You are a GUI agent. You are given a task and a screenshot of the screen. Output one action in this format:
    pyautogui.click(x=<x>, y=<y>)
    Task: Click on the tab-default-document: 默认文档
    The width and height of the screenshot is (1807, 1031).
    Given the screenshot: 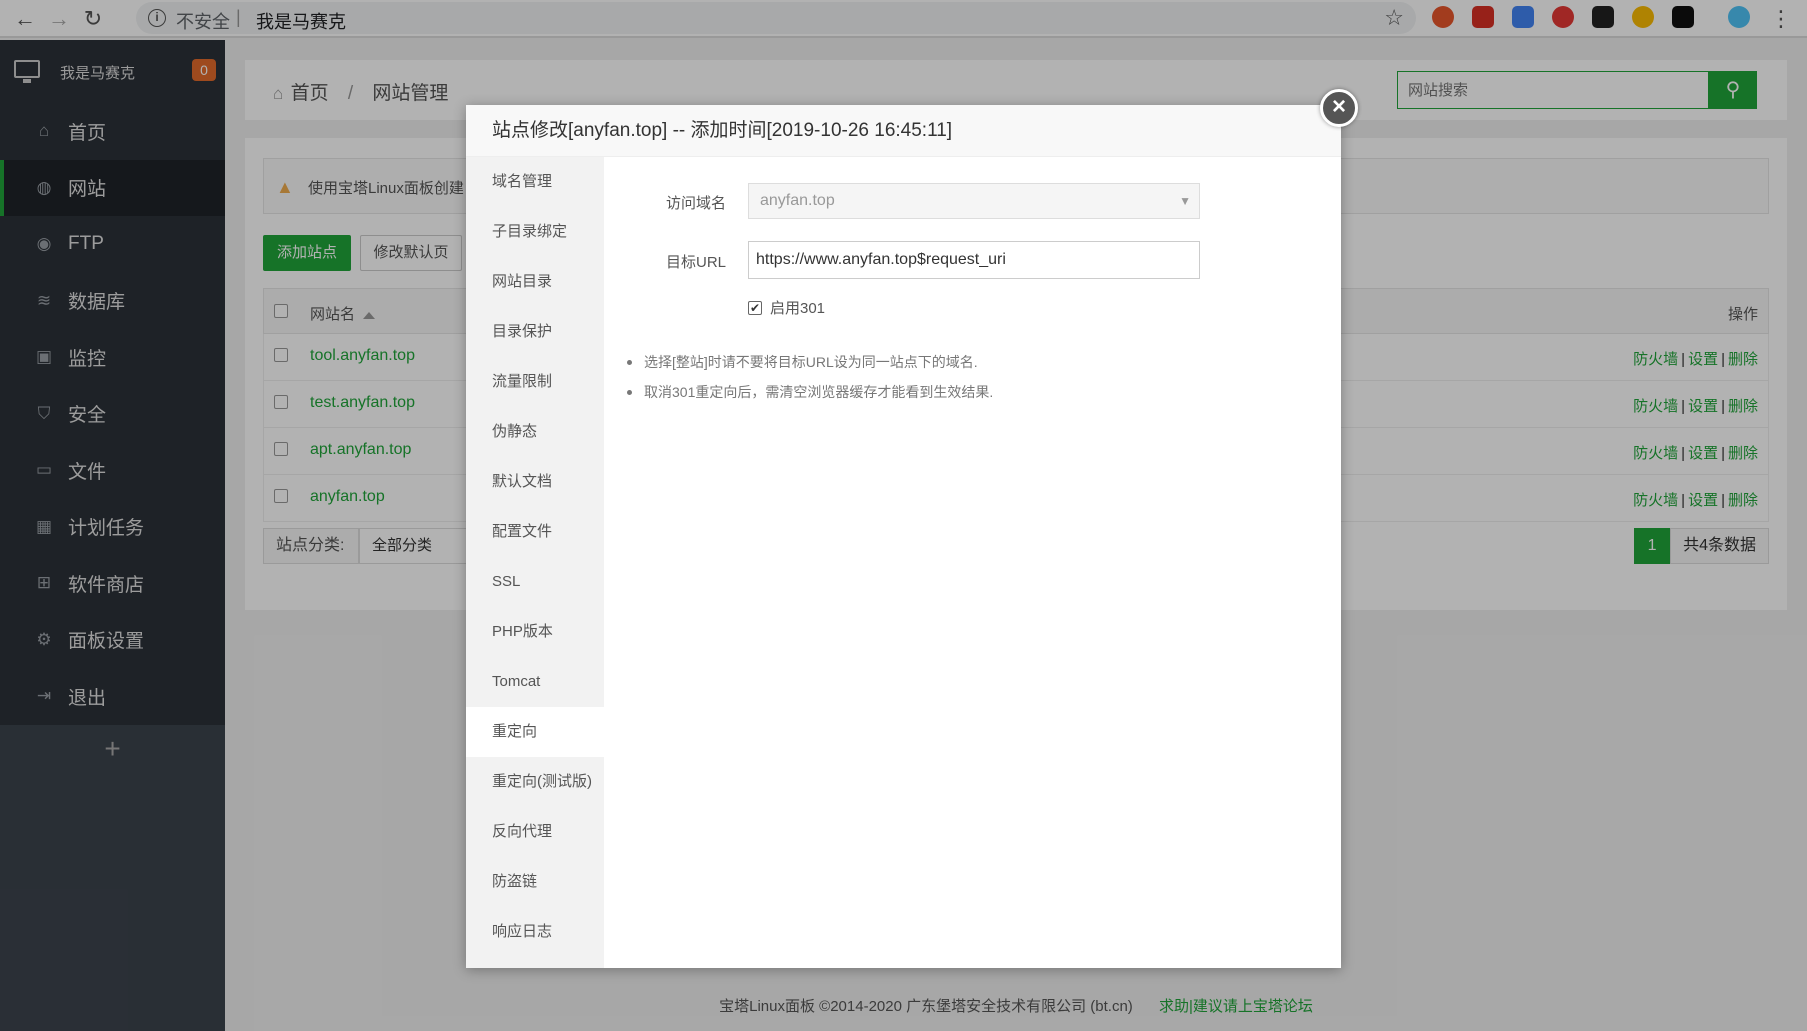 What is the action you would take?
    pyautogui.click(x=535, y=482)
    